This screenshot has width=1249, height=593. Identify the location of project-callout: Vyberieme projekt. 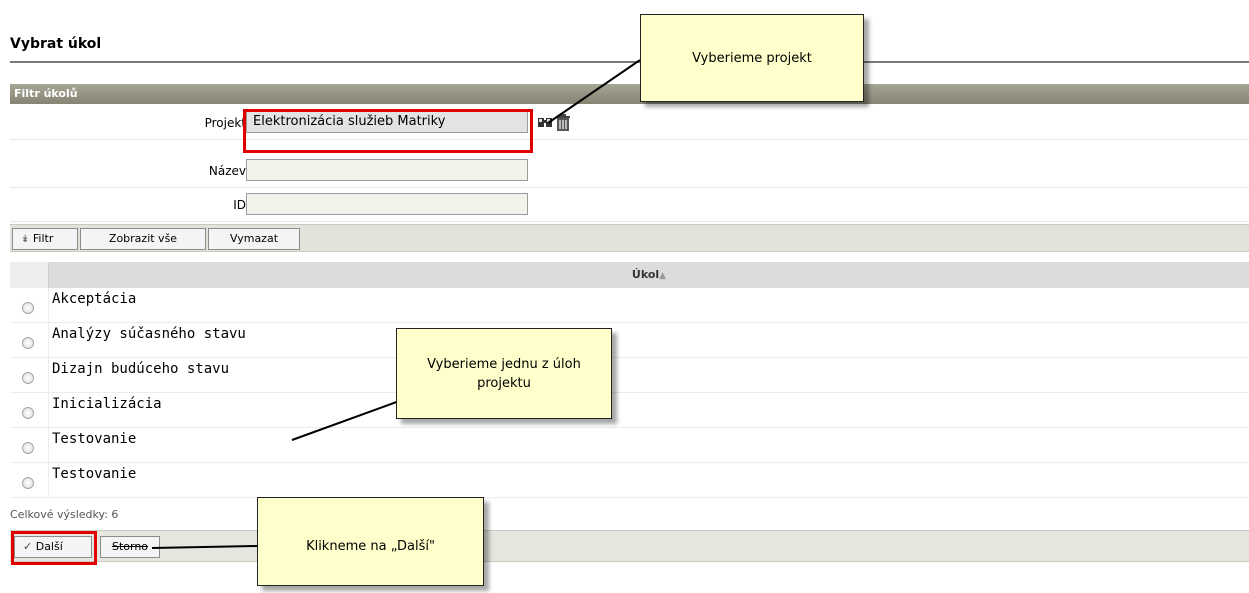
(752, 58).